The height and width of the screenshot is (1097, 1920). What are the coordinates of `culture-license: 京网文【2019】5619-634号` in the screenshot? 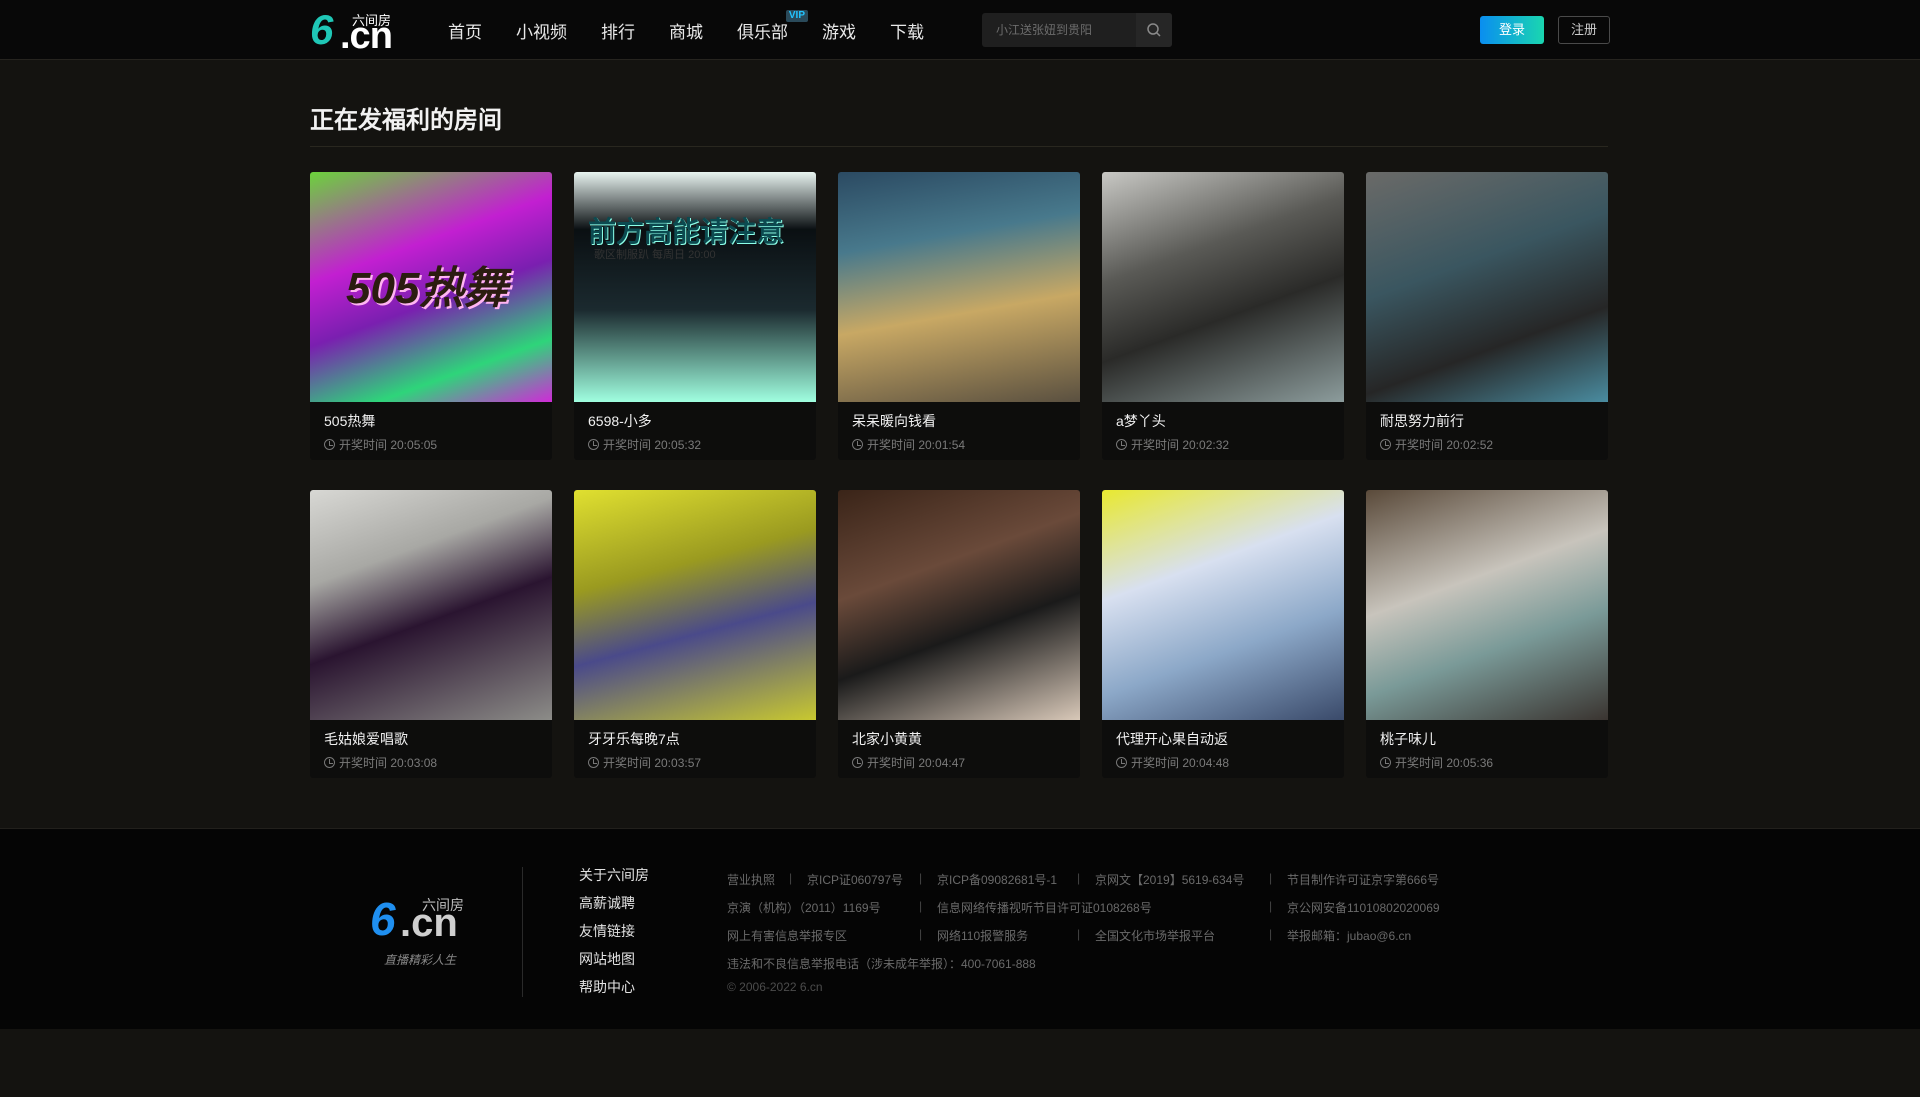 It's located at (1169, 879).